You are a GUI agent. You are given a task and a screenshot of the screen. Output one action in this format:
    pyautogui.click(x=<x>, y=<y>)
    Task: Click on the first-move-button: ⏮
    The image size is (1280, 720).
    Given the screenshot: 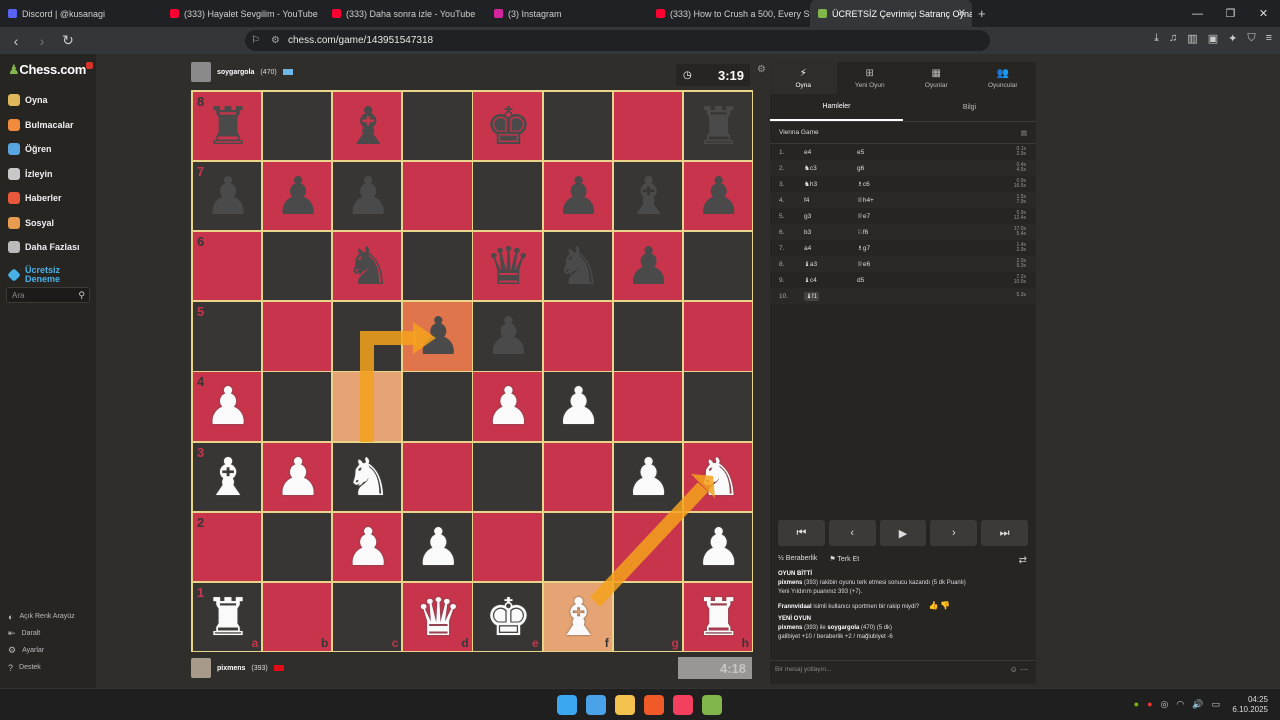 What is the action you would take?
    pyautogui.click(x=801, y=533)
    